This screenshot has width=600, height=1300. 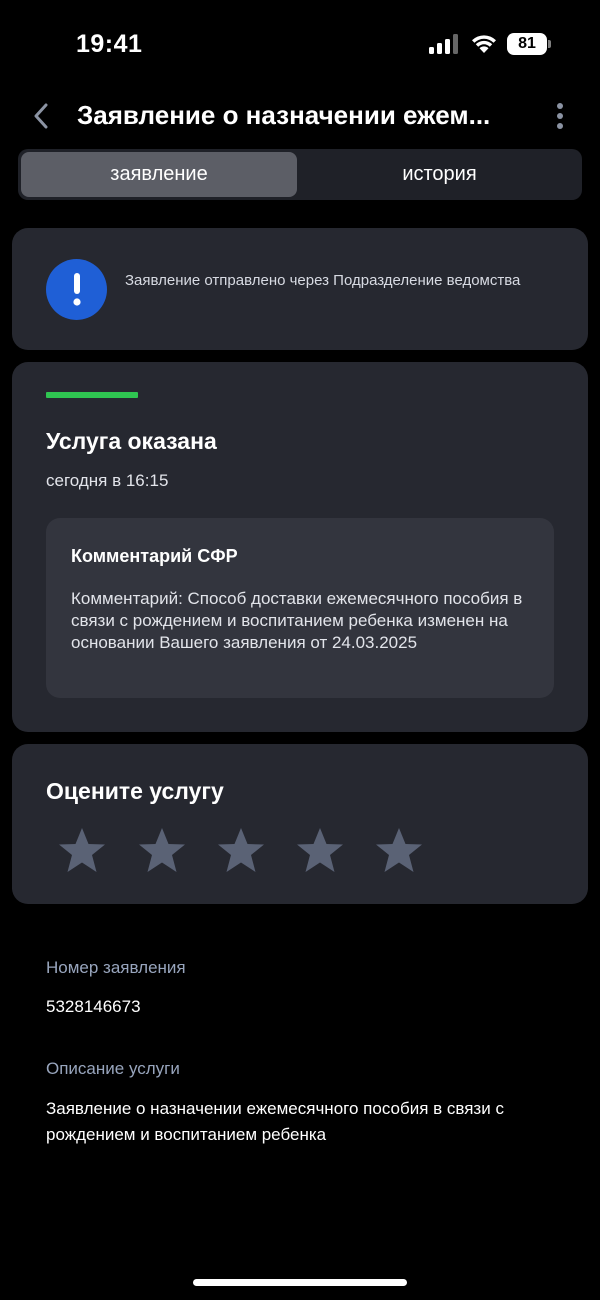 What do you see at coordinates (439, 174) in the screenshot?
I see `tab-history: история` at bounding box center [439, 174].